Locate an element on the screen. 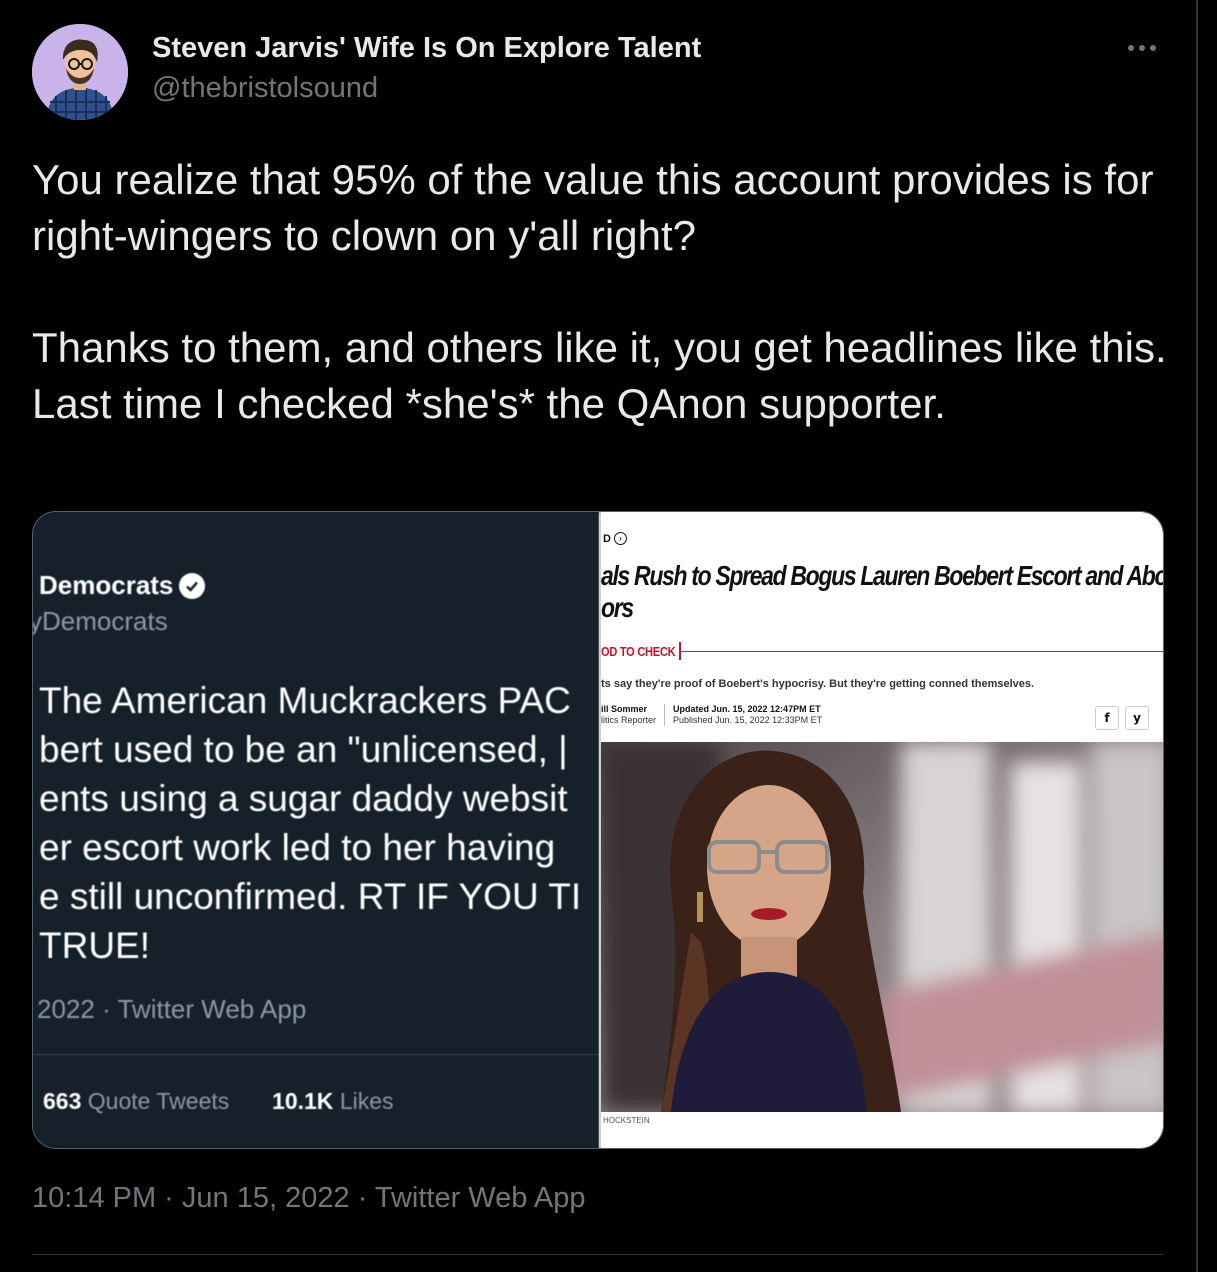 The image size is (1217, 1272). article-kicker: D › is located at coordinates (615, 538).